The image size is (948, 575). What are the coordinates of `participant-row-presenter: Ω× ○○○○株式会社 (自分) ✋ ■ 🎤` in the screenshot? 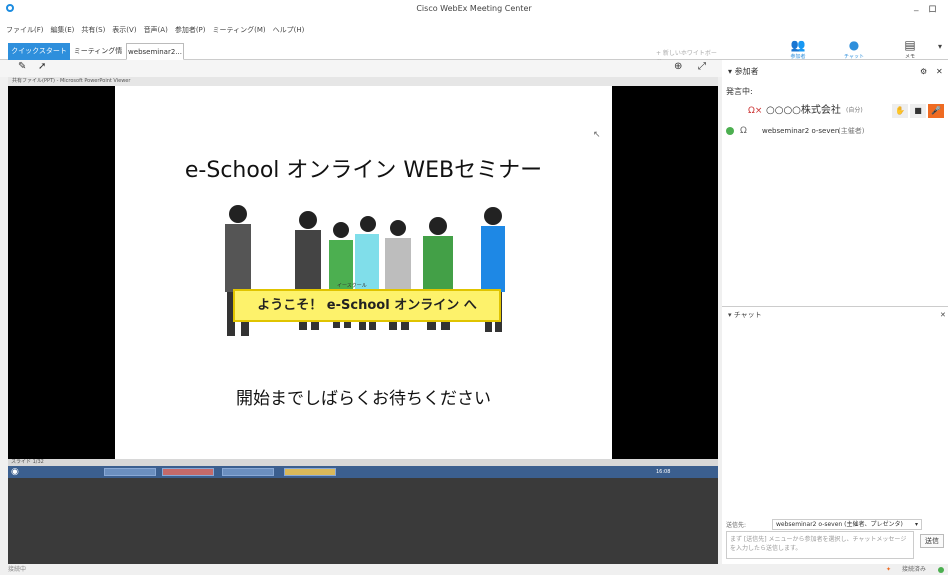 It's located at (835, 111).